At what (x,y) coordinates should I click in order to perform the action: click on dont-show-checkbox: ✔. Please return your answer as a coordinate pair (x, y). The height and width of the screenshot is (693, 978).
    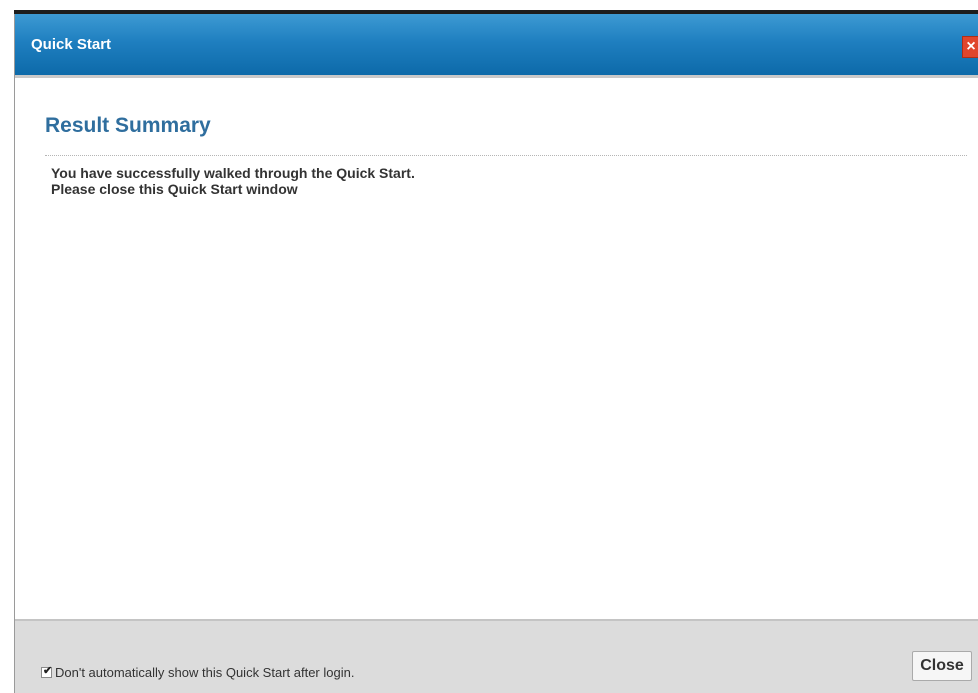
    Looking at the image, I should click on (47, 671).